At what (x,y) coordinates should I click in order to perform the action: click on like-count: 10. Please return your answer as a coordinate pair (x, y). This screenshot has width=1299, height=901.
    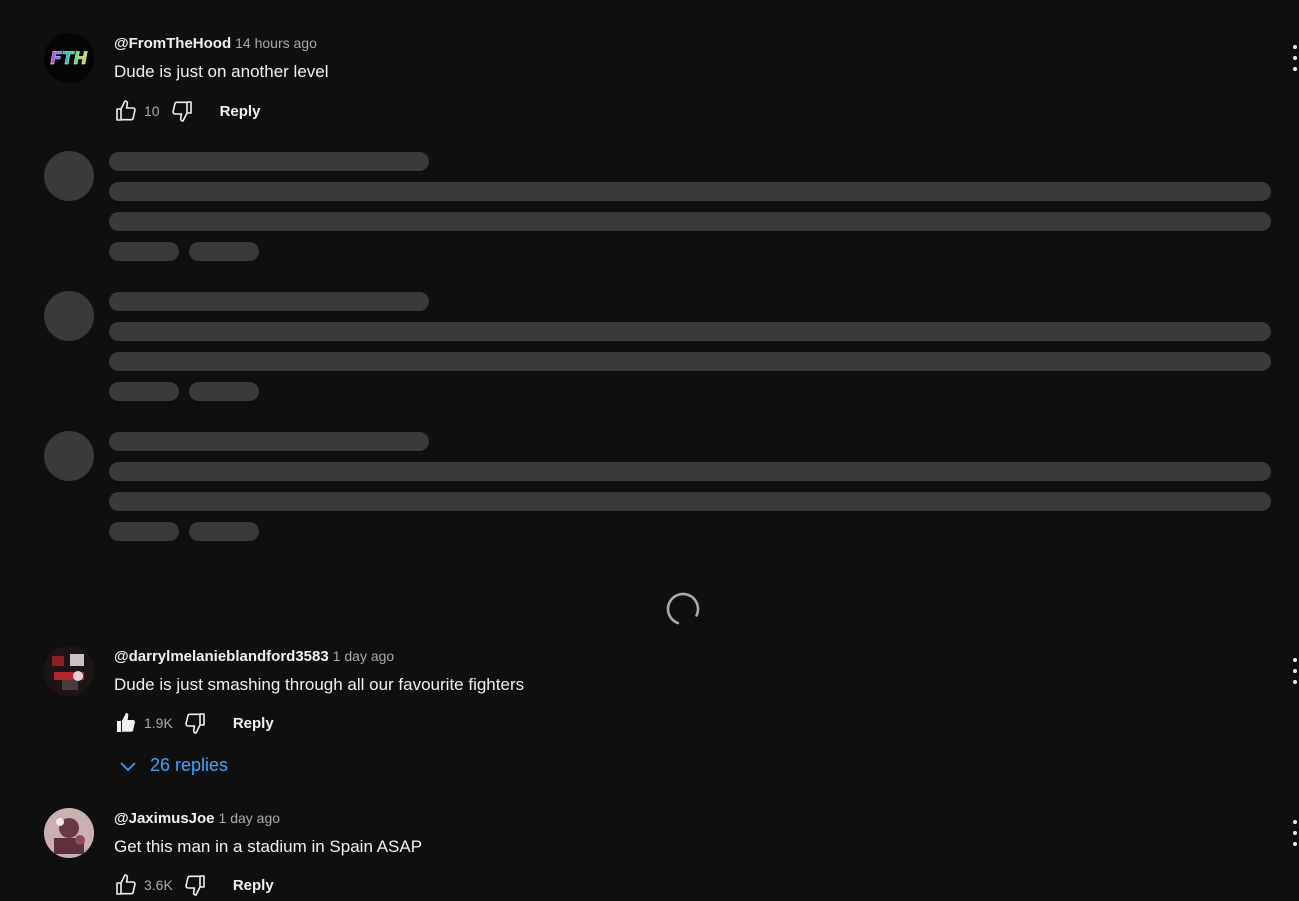
    Looking at the image, I should click on (152, 111).